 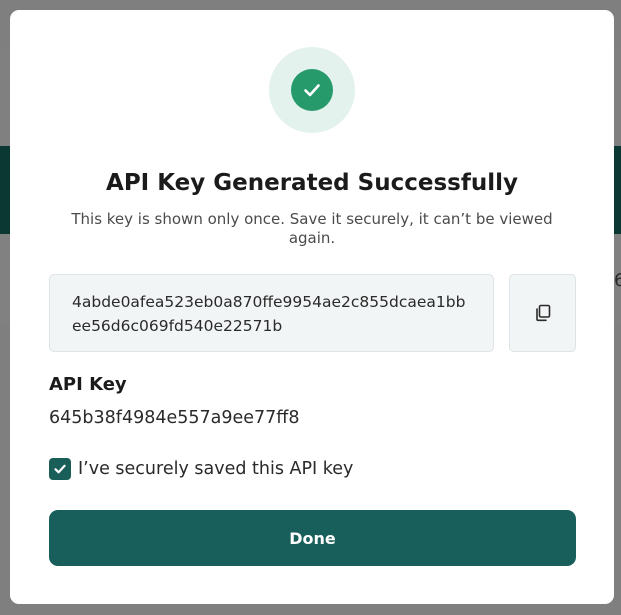 What do you see at coordinates (88, 384) in the screenshot?
I see `api-key-label: API Key` at bounding box center [88, 384].